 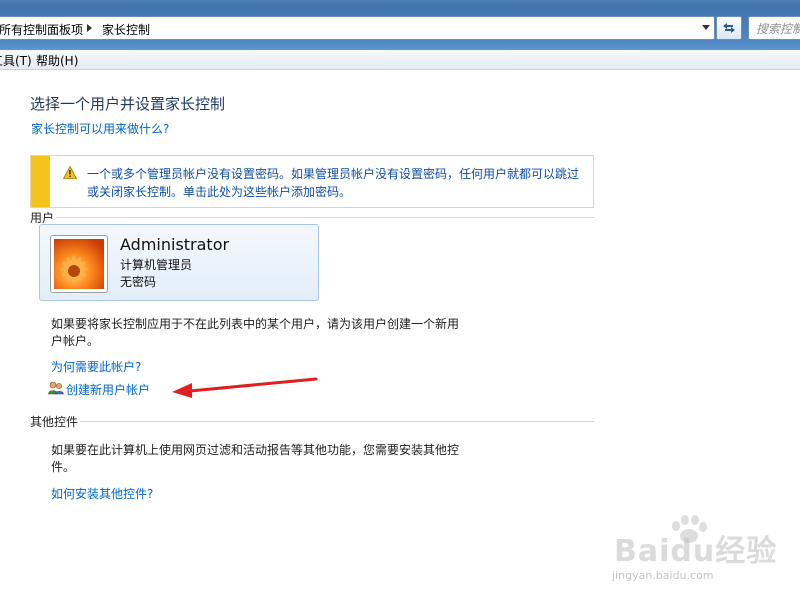 What do you see at coordinates (70, 172) in the screenshot?
I see `warning-icon` at bounding box center [70, 172].